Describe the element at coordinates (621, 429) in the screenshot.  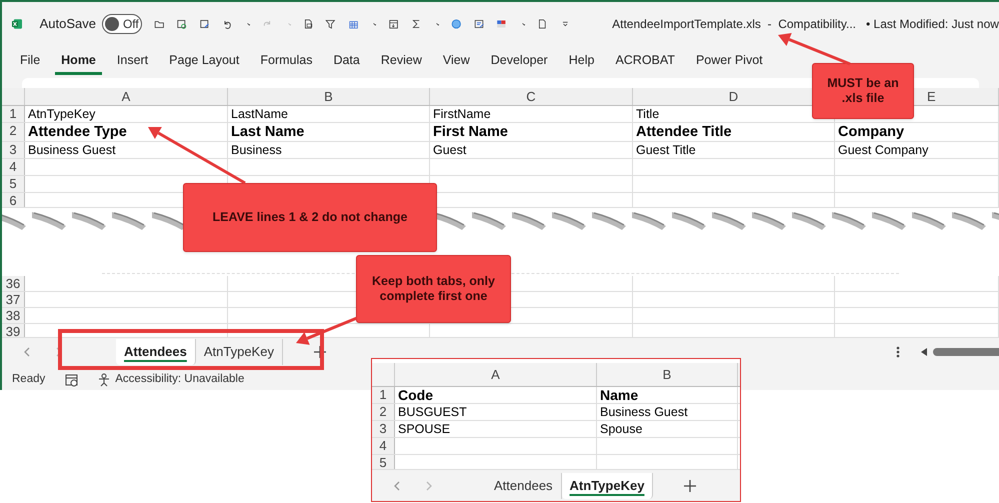
I see `table-cell: Spouse` at that location.